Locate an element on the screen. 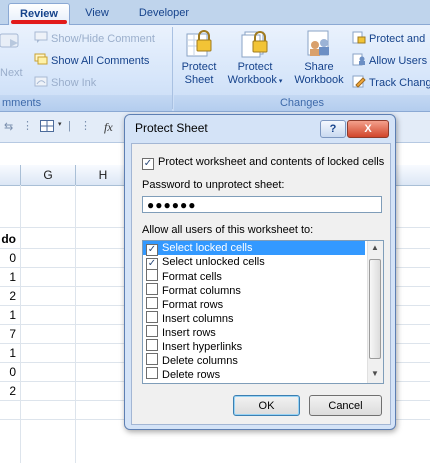 The width and height of the screenshot is (430, 463). list-scrollbar: ▲ ▼ is located at coordinates (375, 312).